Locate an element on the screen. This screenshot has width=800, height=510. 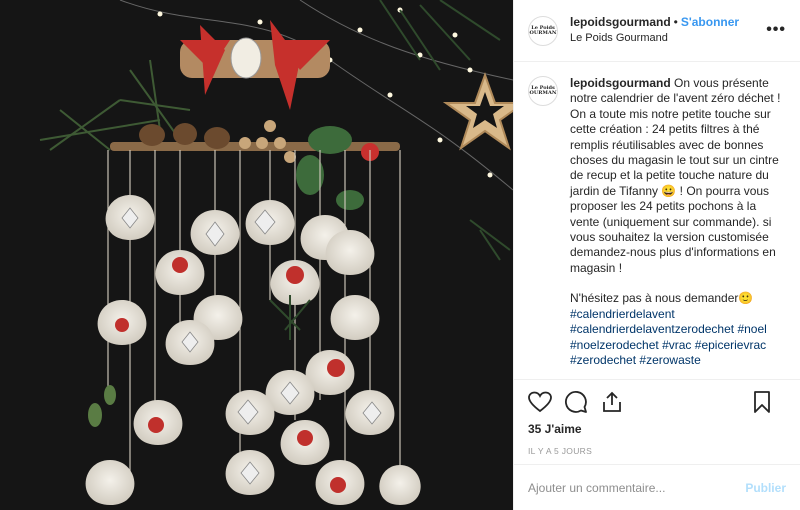
avatar-logo-text: Le Poids GOURMAND is located at coordinates (543, 30).